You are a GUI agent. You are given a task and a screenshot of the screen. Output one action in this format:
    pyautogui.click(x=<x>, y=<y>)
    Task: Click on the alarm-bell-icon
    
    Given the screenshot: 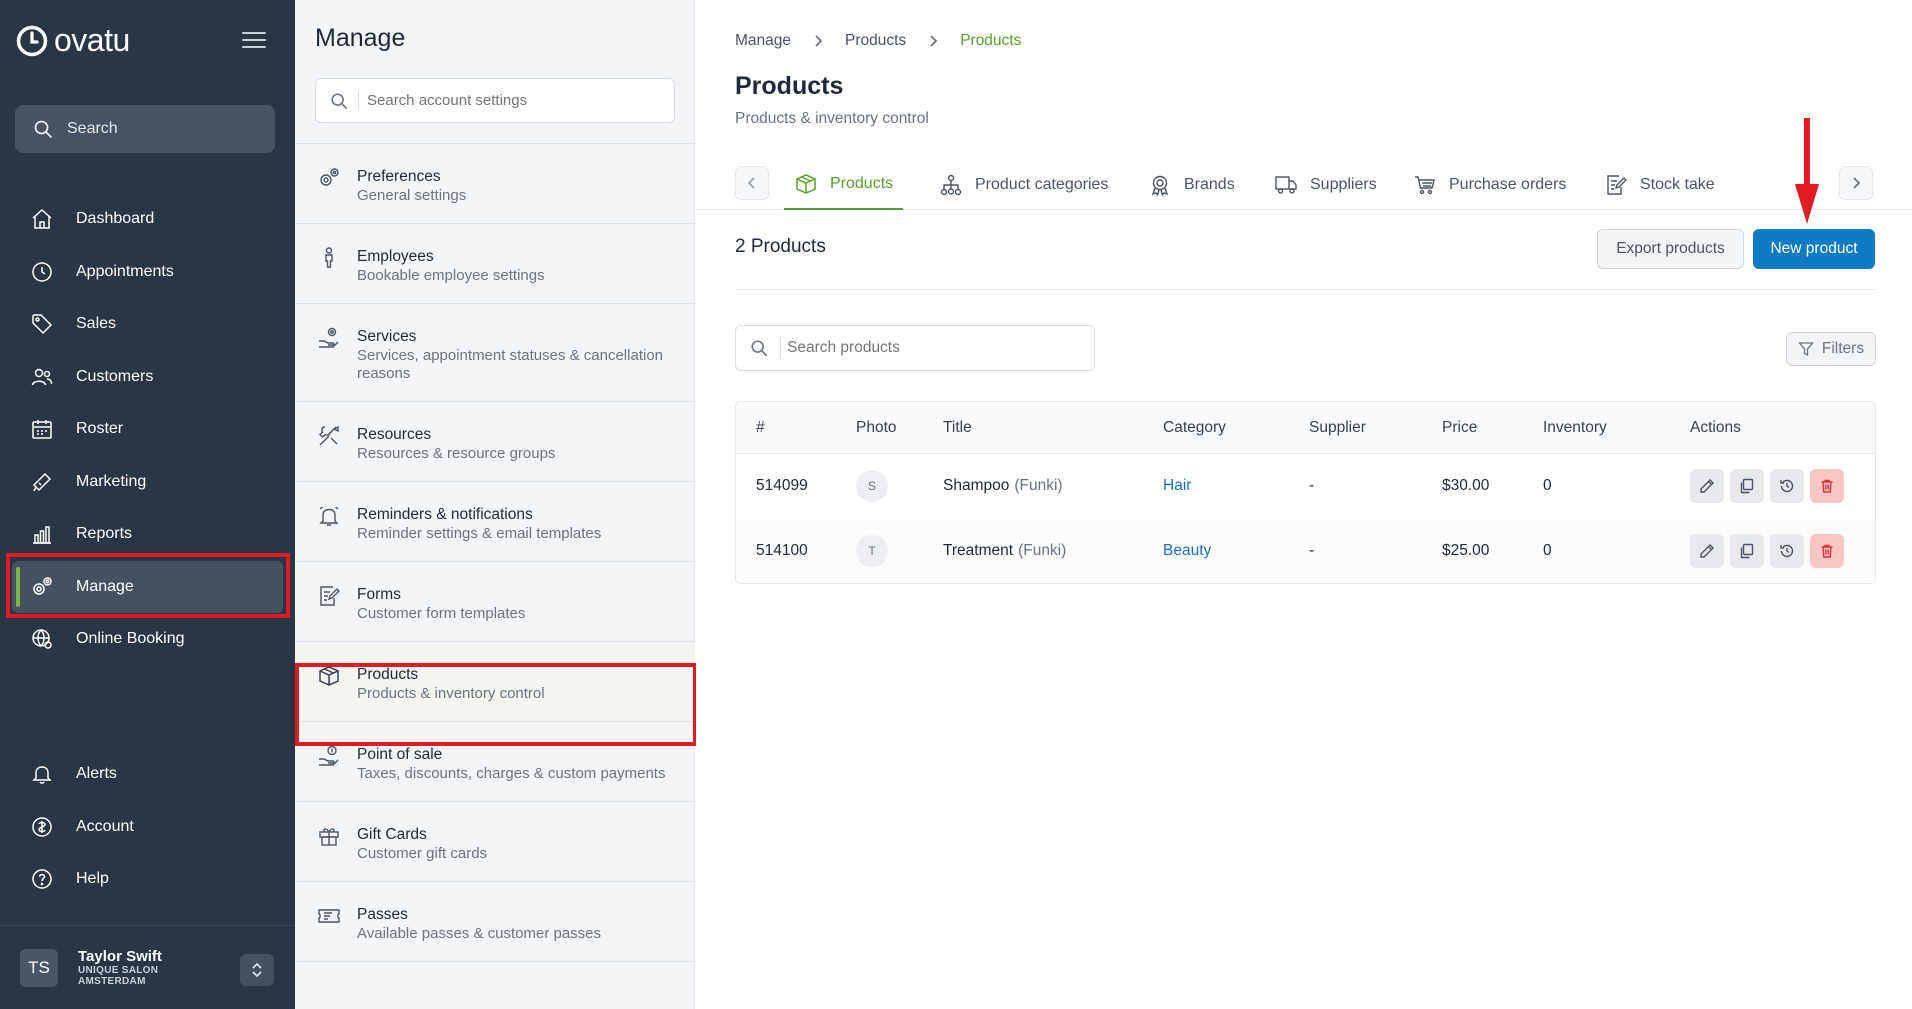 What is the action you would take?
    pyautogui.click(x=329, y=516)
    